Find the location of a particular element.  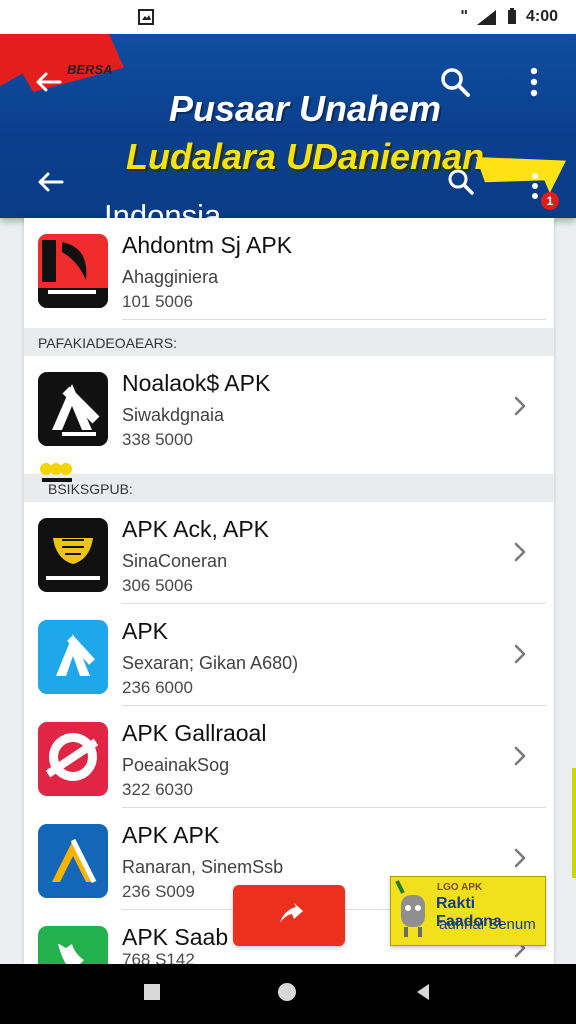

app-meta: 306 5006 is located at coordinates (157, 585).